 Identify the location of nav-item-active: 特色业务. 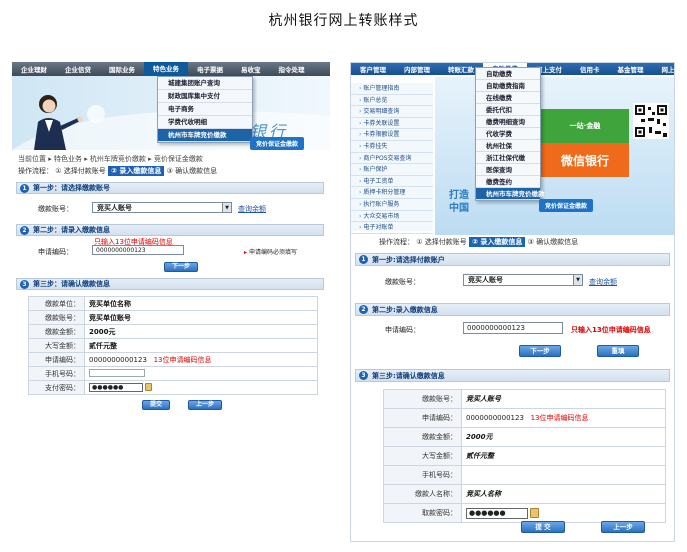
(166, 69).